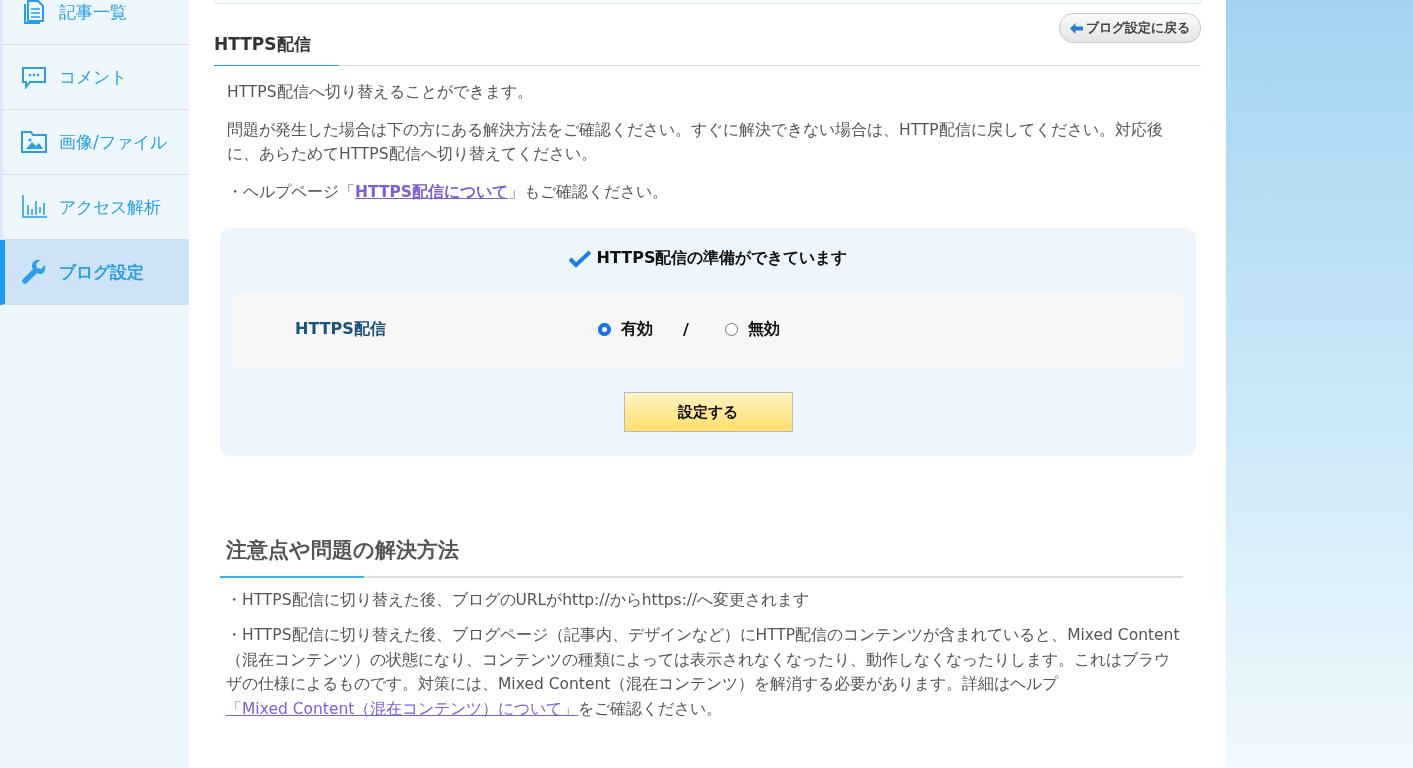  Describe the element at coordinates (34, 142) in the screenshot. I see `image-icon` at that location.